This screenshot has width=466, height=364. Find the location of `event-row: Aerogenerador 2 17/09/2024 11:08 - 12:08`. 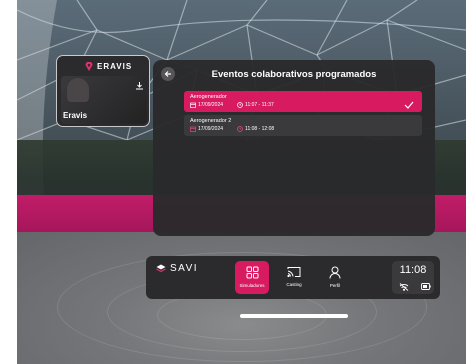

event-row: Aerogenerador 2 17/09/2024 11:08 - 12:08 is located at coordinates (303, 125).